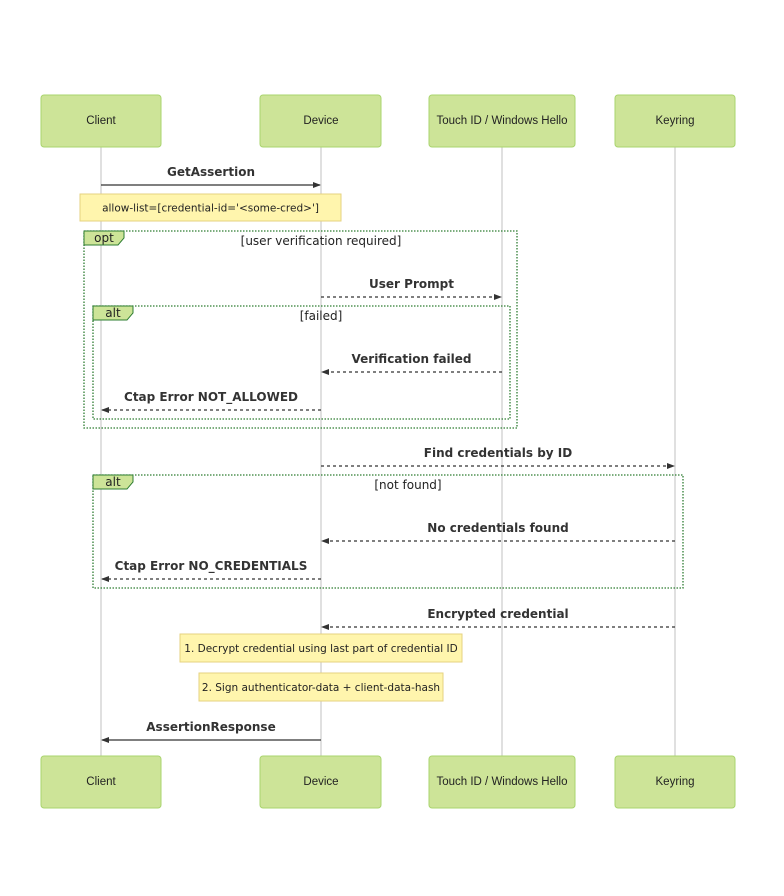 The image size is (784, 896). I want to click on message: No credentials found, so click(498, 532).